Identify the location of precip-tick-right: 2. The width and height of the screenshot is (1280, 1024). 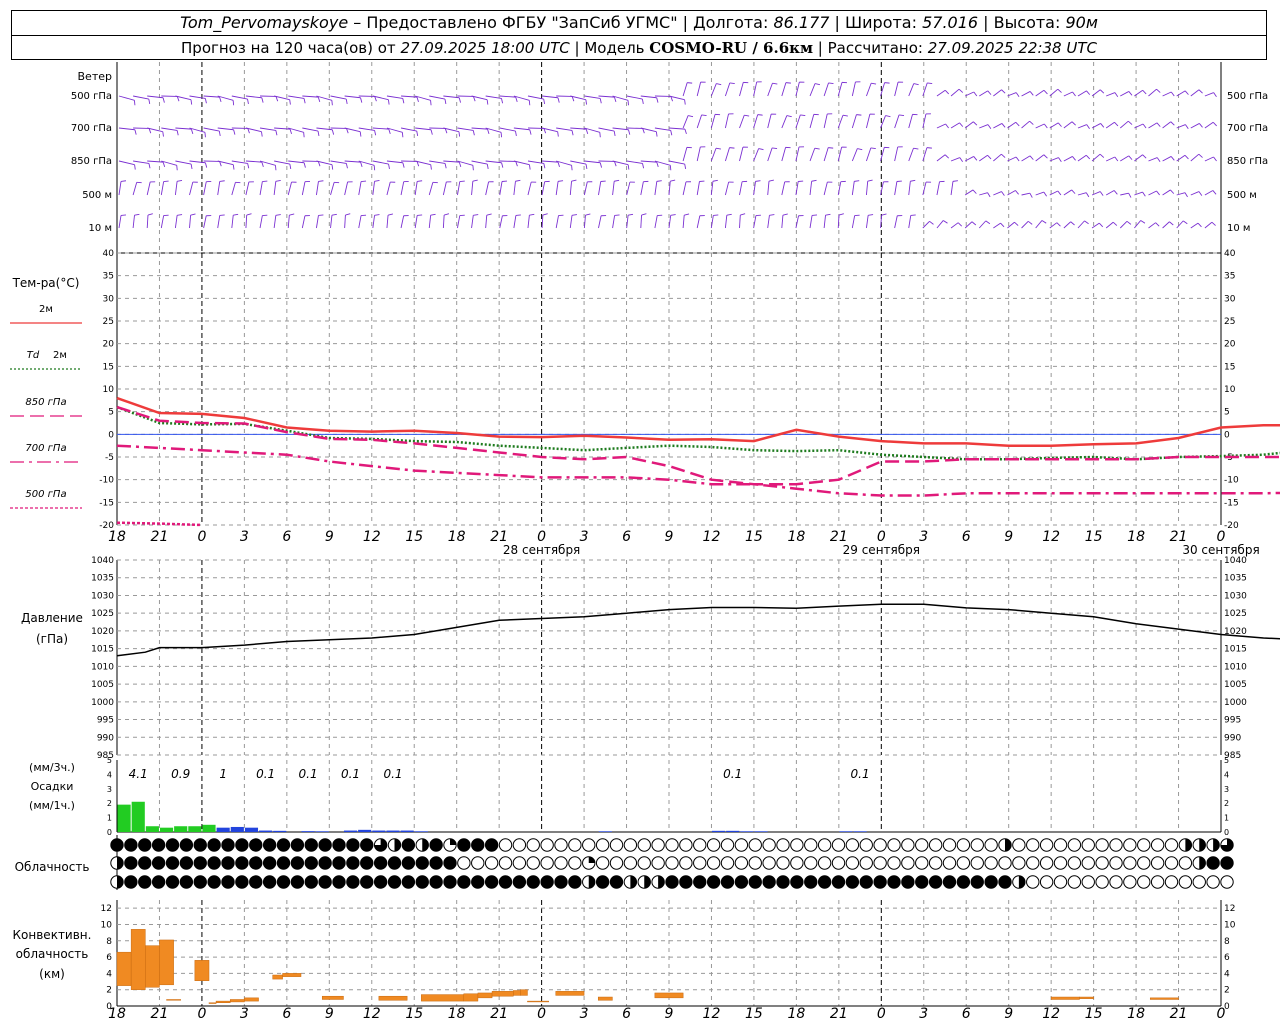
(1226, 803).